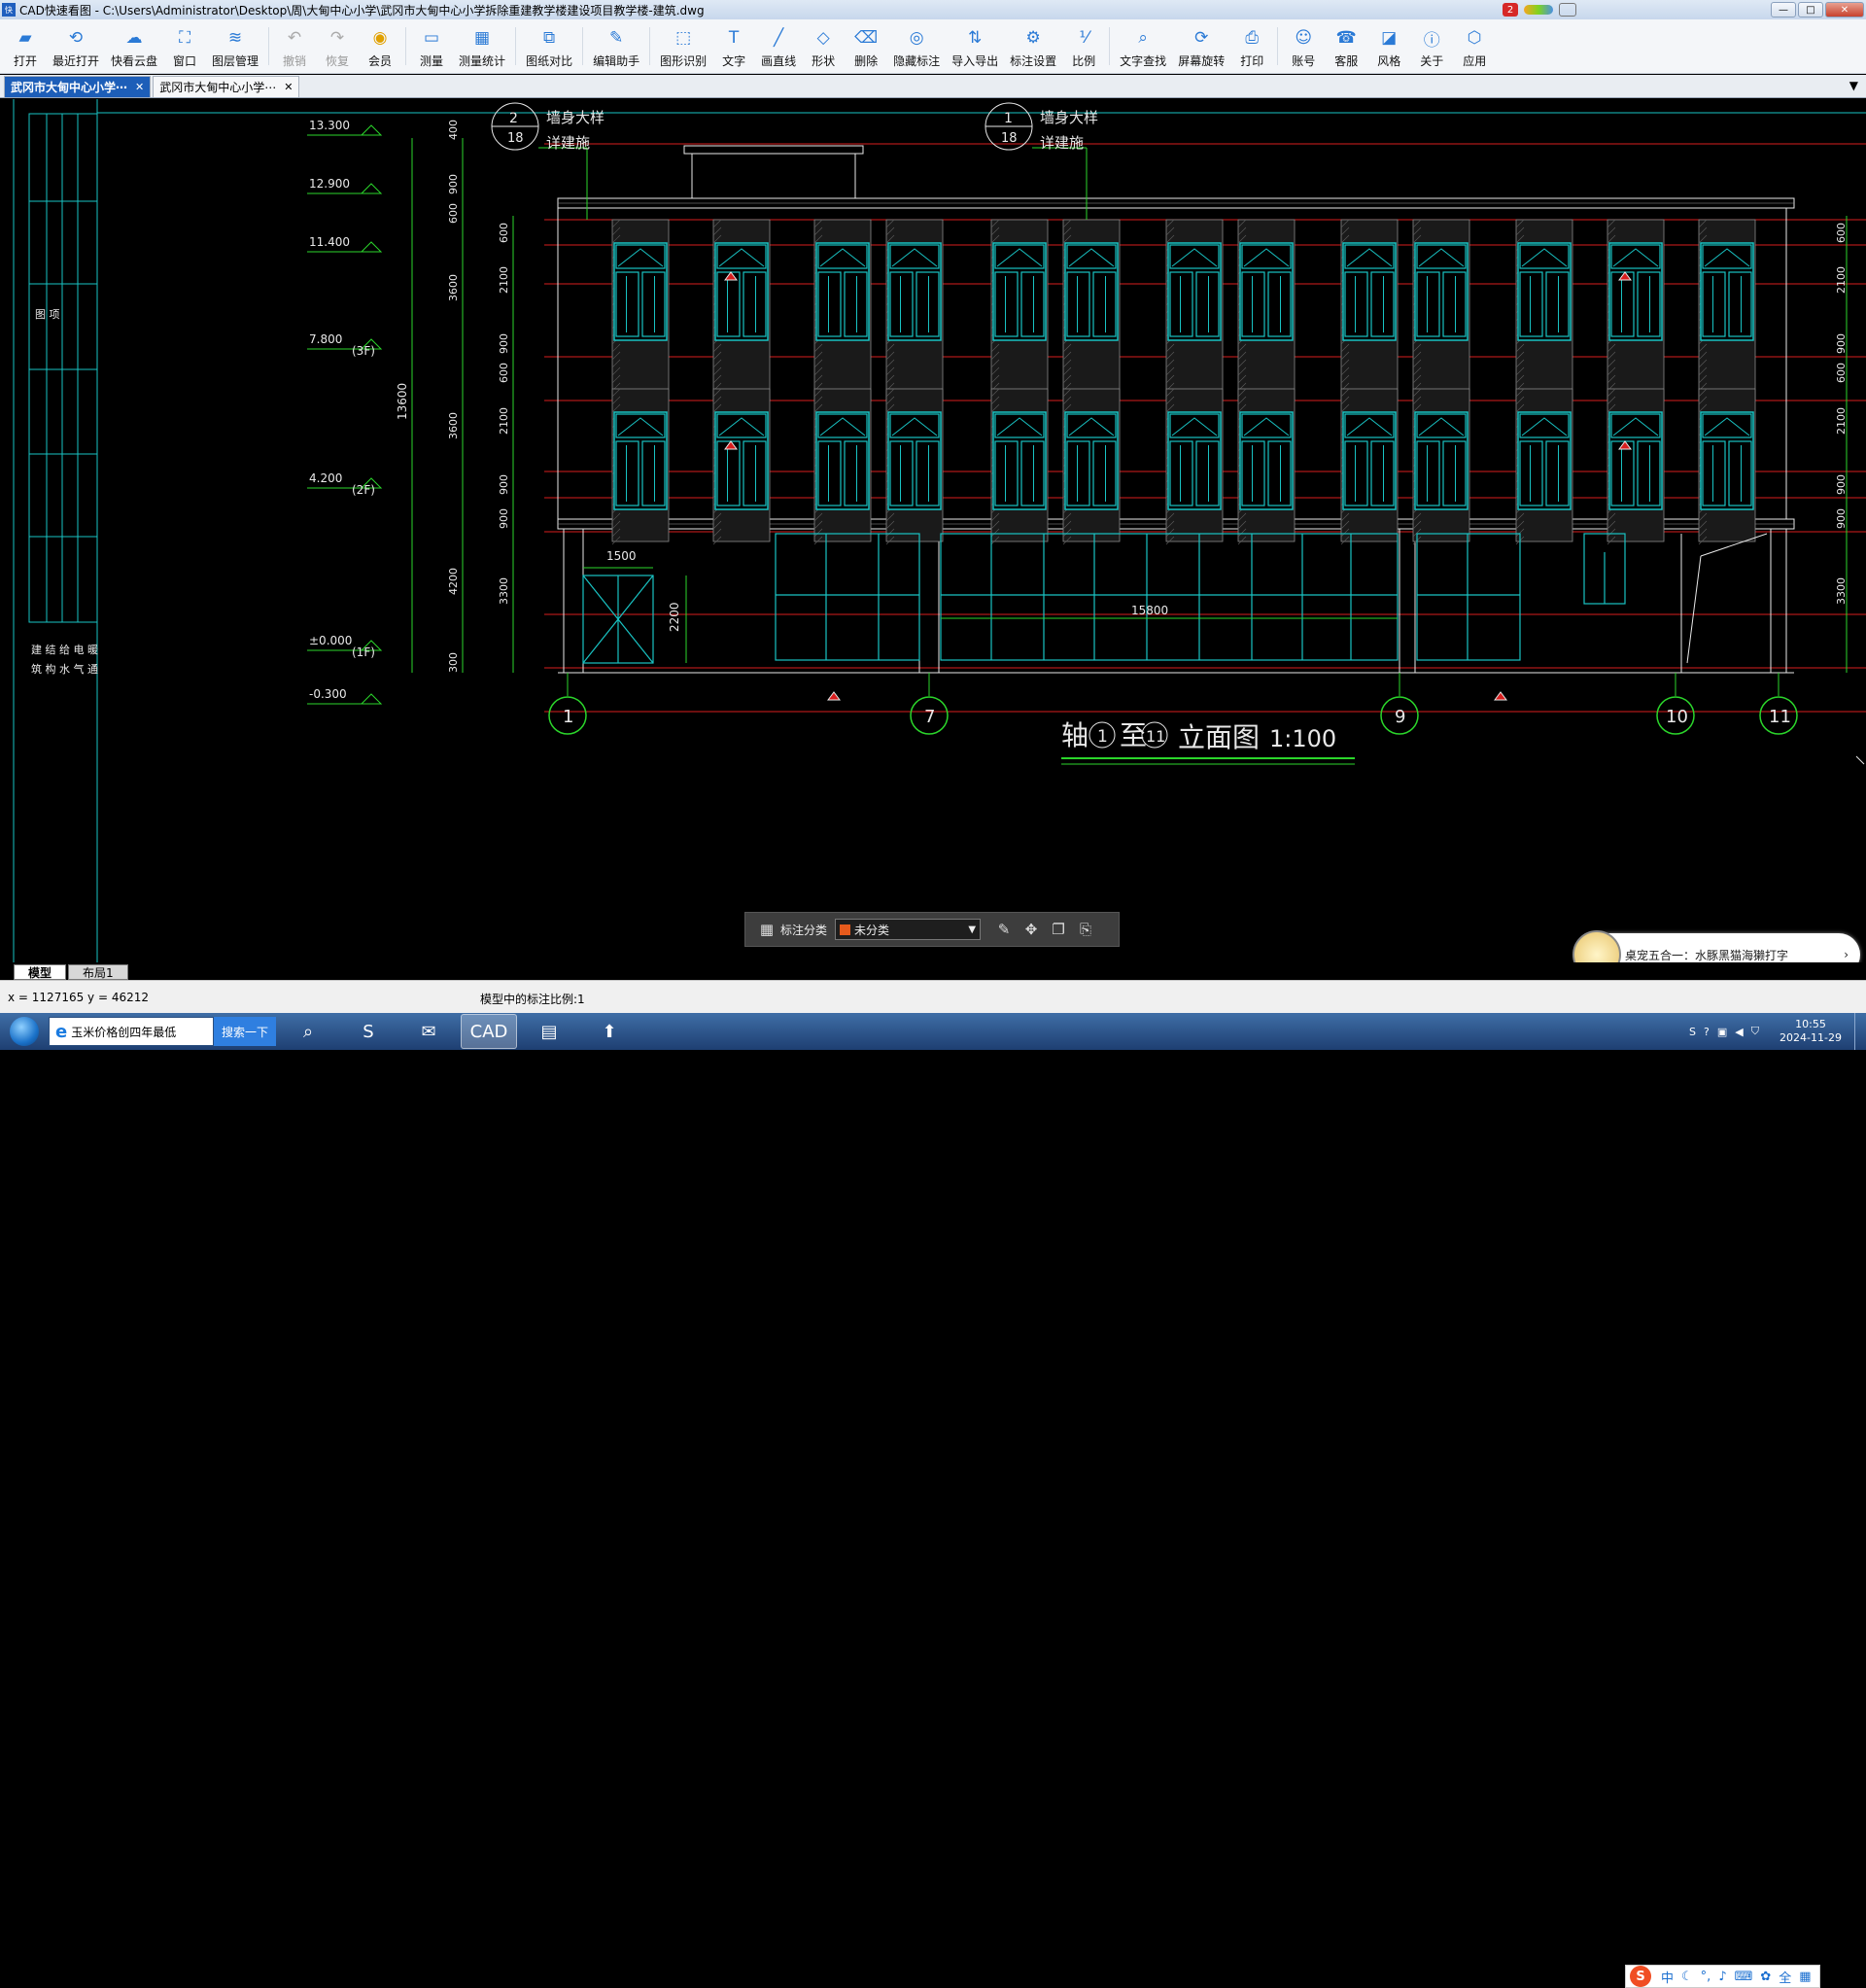  Describe the element at coordinates (1692, 1032) in the screenshot. I see `tray-sogou-icon: S` at that location.